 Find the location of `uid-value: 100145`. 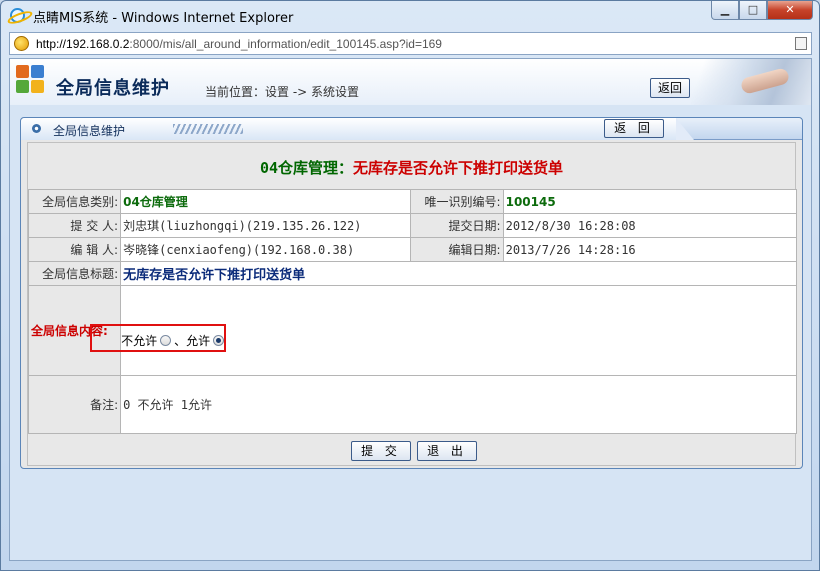

uid-value: 100145 is located at coordinates (650, 201).